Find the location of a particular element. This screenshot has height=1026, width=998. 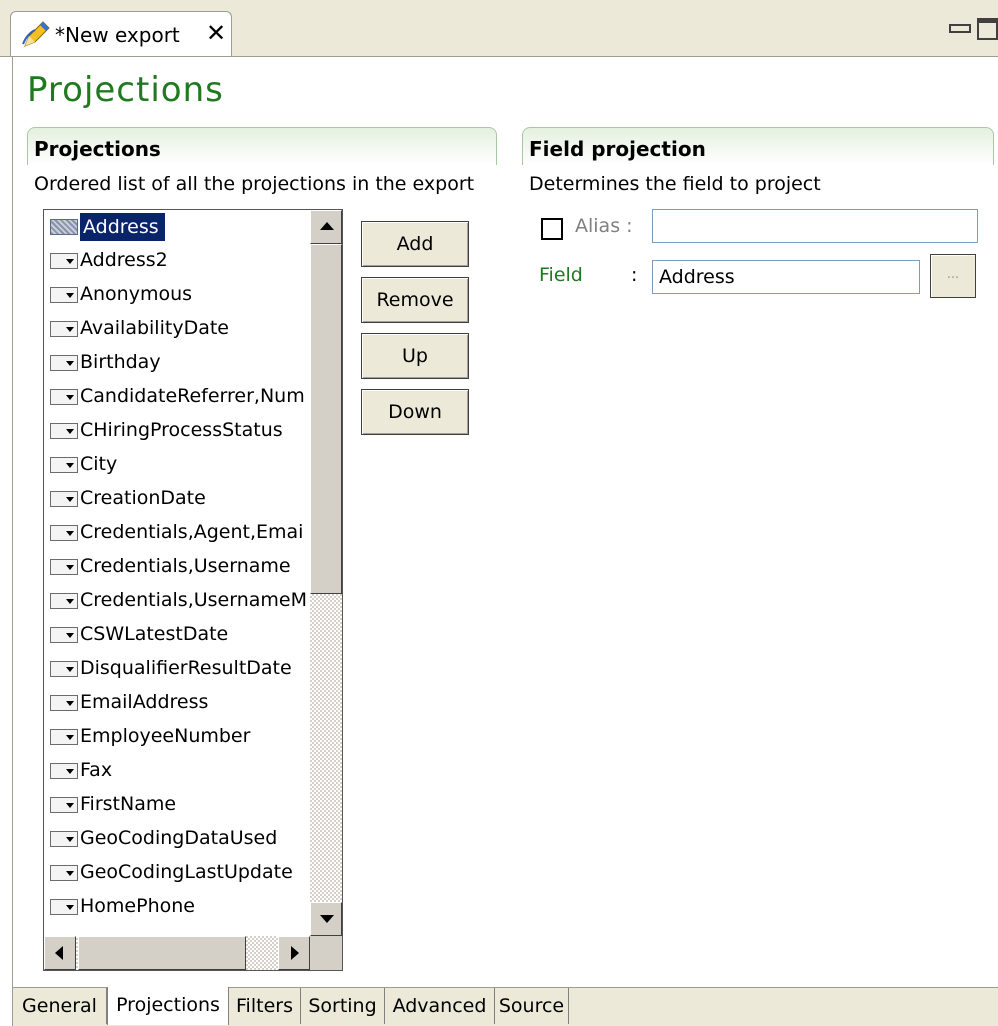

alias-checkbox is located at coordinates (552, 229).